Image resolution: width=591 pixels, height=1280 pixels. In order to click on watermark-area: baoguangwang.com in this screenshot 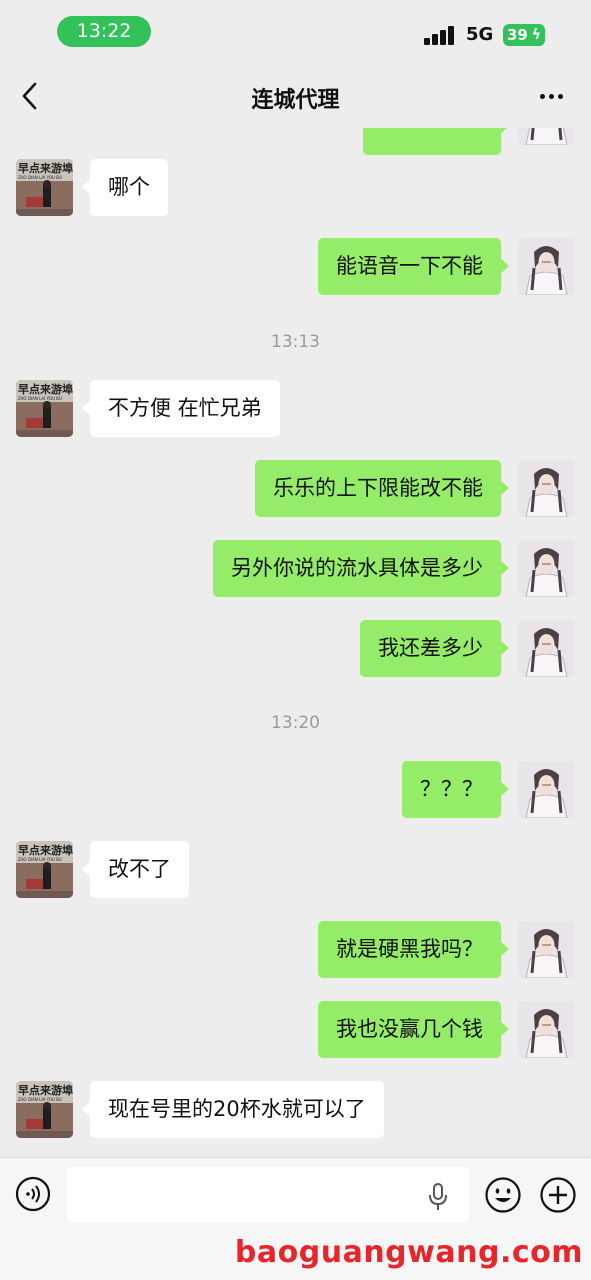, I will do `click(295, 1257)`.